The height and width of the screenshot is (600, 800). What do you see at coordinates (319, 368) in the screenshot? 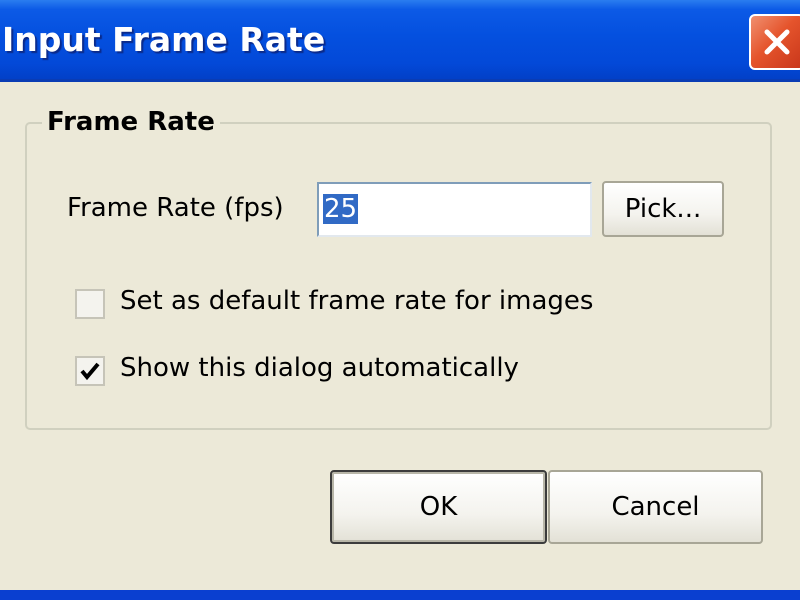
I see `show-dialog-label: Show this dialog automatically` at bounding box center [319, 368].